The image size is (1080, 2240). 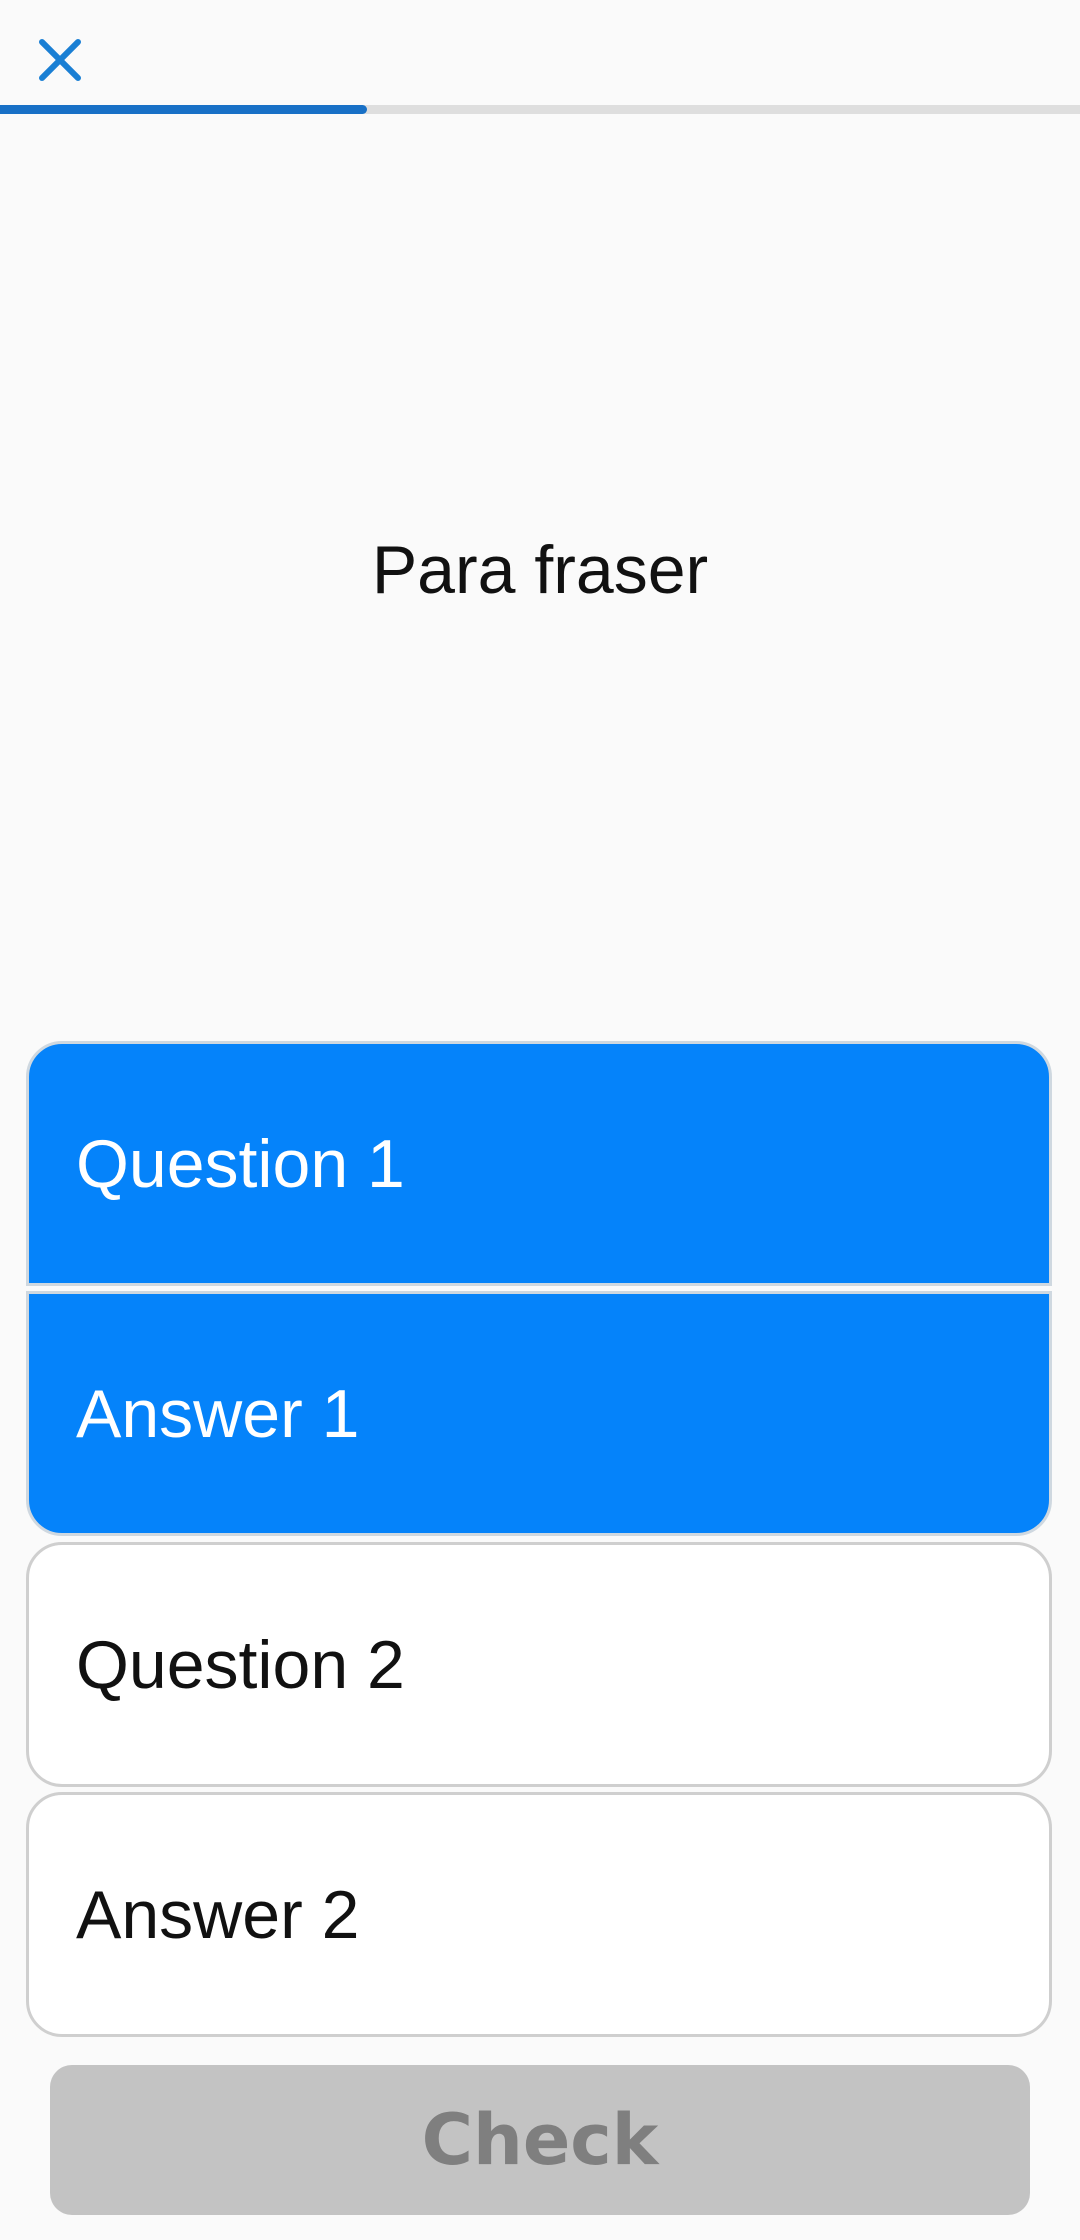 I want to click on option-answer-2: Answer 2, so click(x=539, y=1914).